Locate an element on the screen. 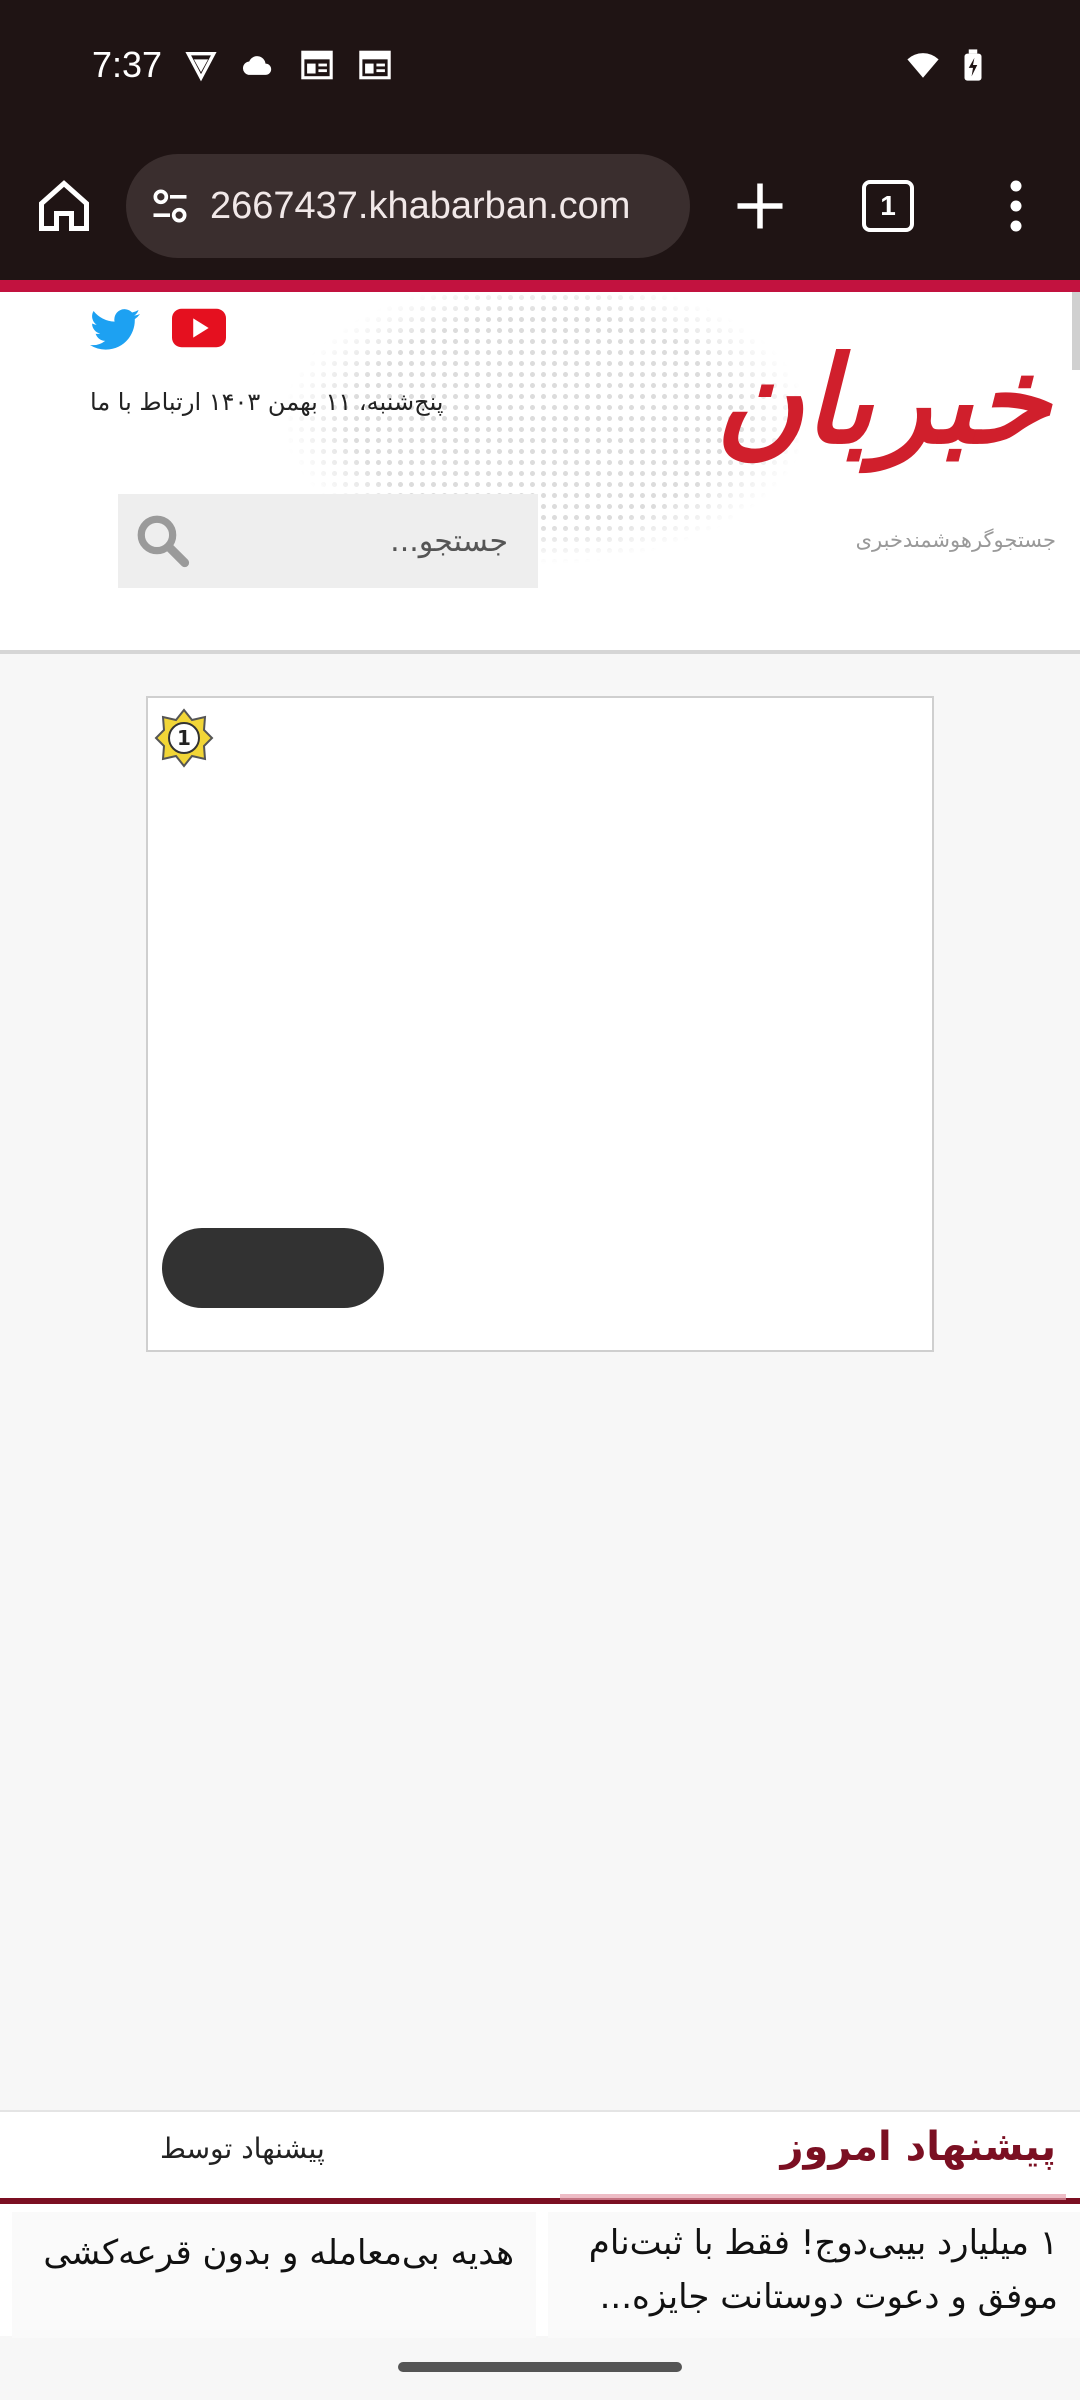 The width and height of the screenshot is (1080, 2400). tab-count: 1 is located at coordinates (888, 205).